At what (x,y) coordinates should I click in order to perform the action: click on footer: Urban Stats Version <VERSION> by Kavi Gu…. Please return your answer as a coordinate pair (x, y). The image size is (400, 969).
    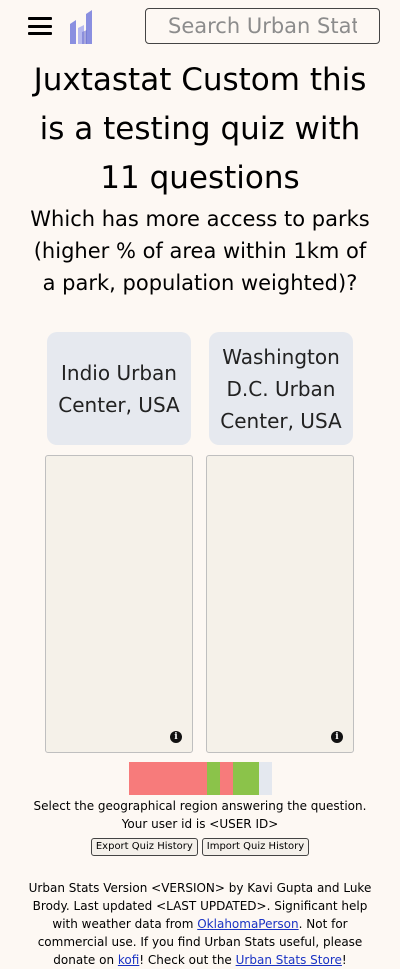
    Looking at the image, I should click on (200, 924).